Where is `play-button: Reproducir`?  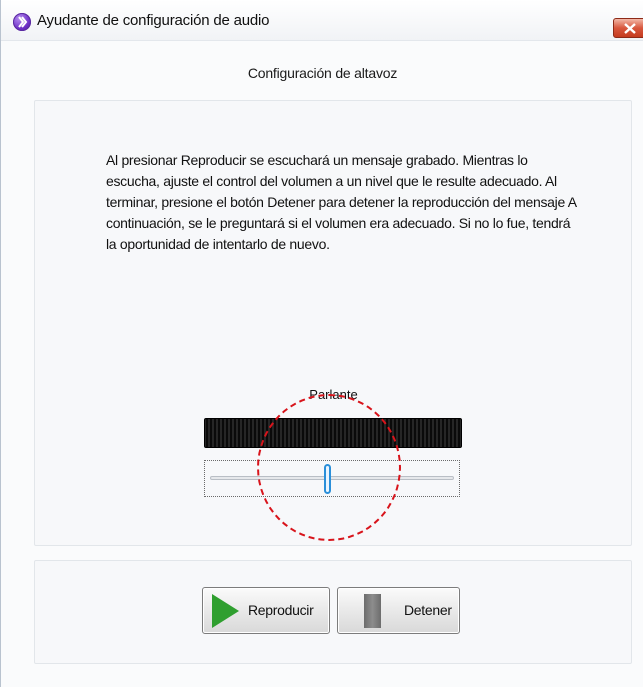 play-button: Reproducir is located at coordinates (266, 610).